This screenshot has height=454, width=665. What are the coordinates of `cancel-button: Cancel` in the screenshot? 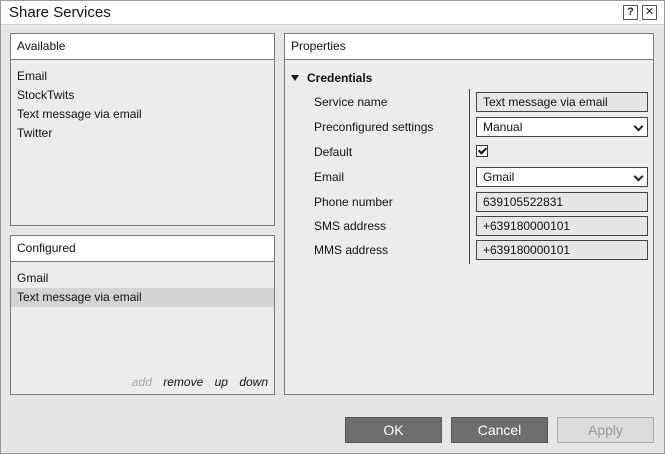 It's located at (499, 430).